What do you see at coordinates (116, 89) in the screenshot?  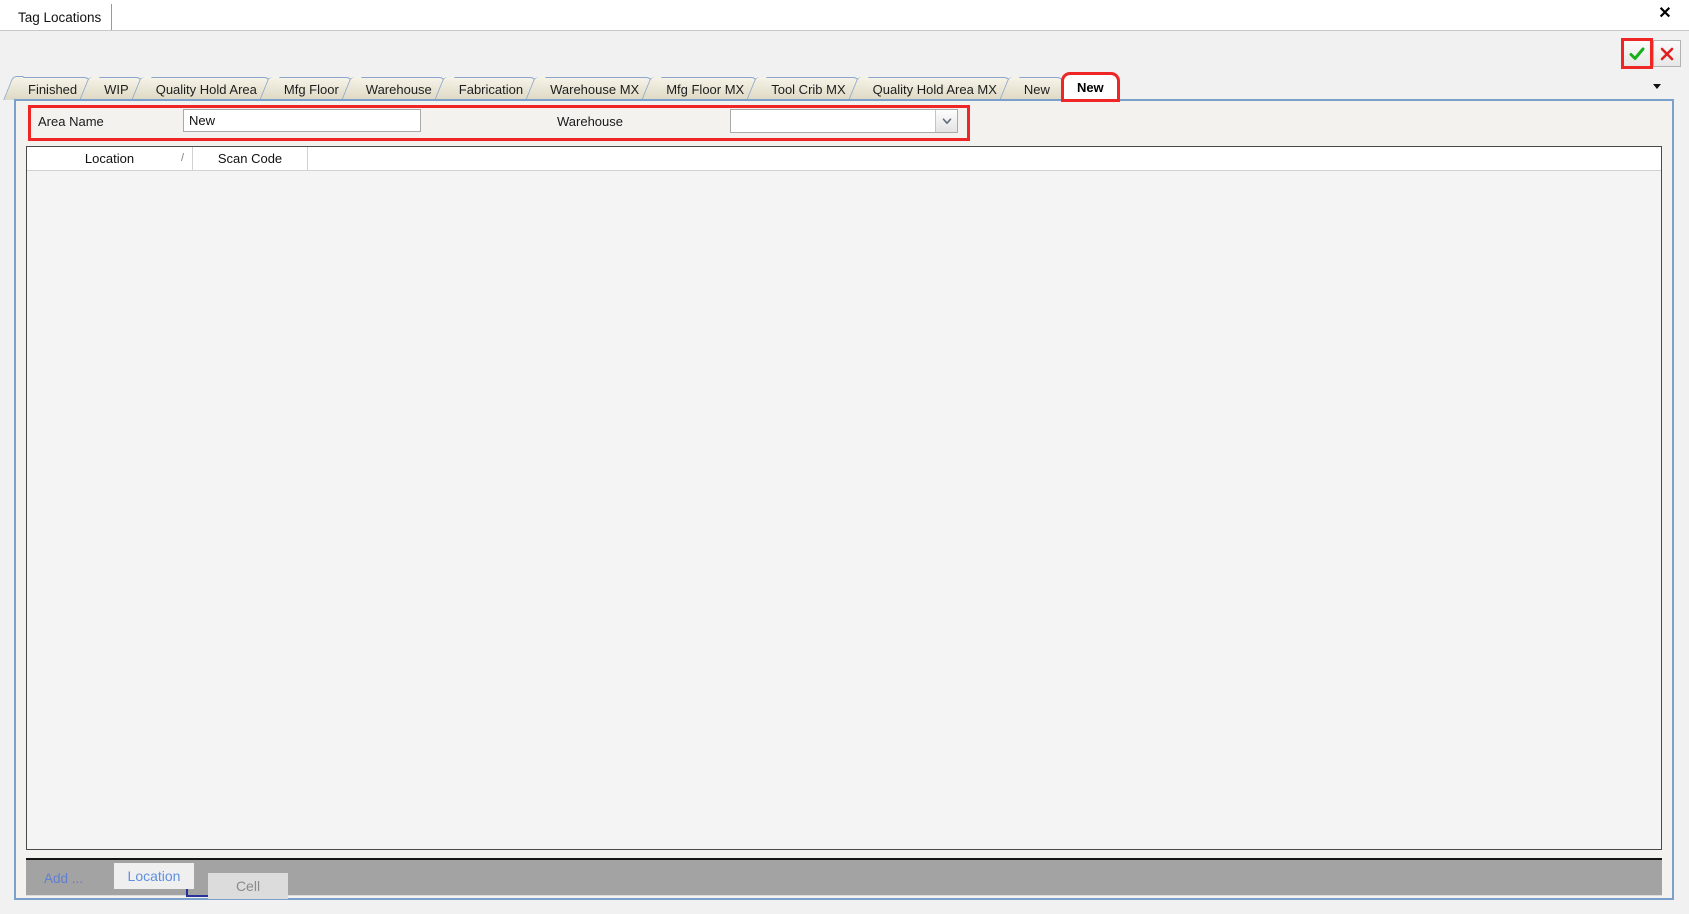 I see `tab-label: WIP` at bounding box center [116, 89].